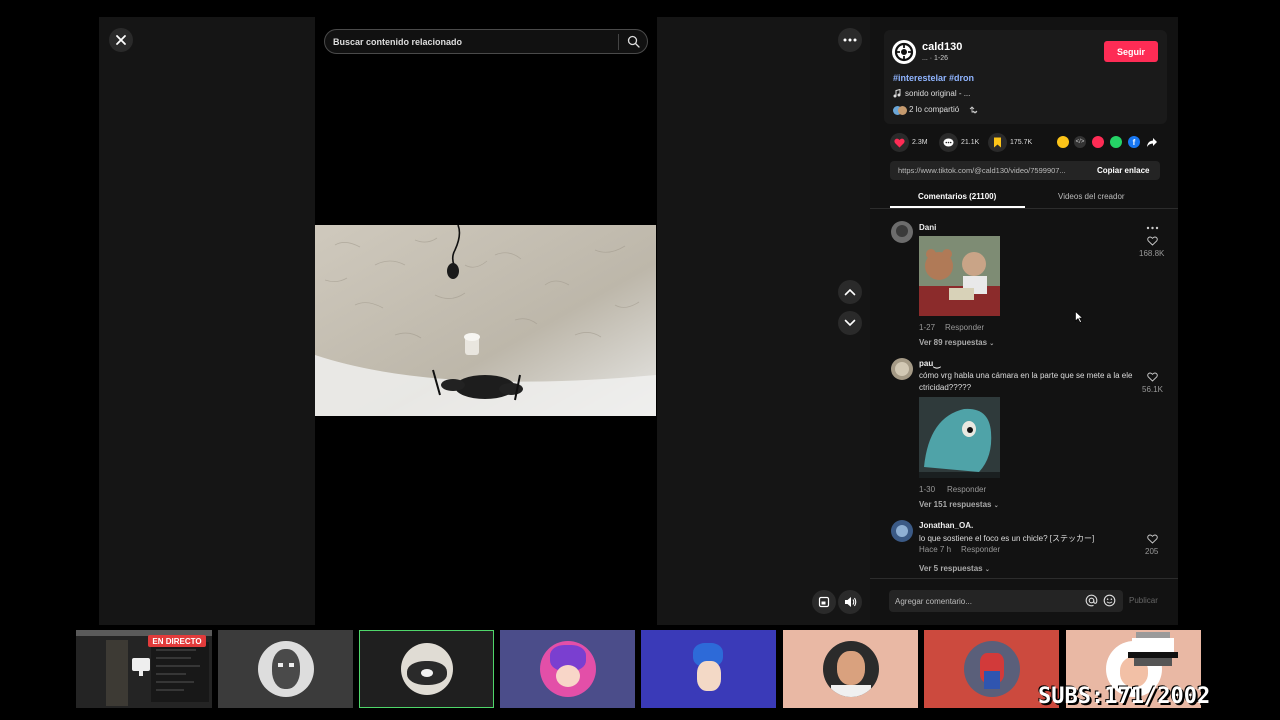 The height and width of the screenshot is (720, 1280). Describe the element at coordinates (935, 549) in the screenshot. I see `comment-date: Hace 7 h` at that location.